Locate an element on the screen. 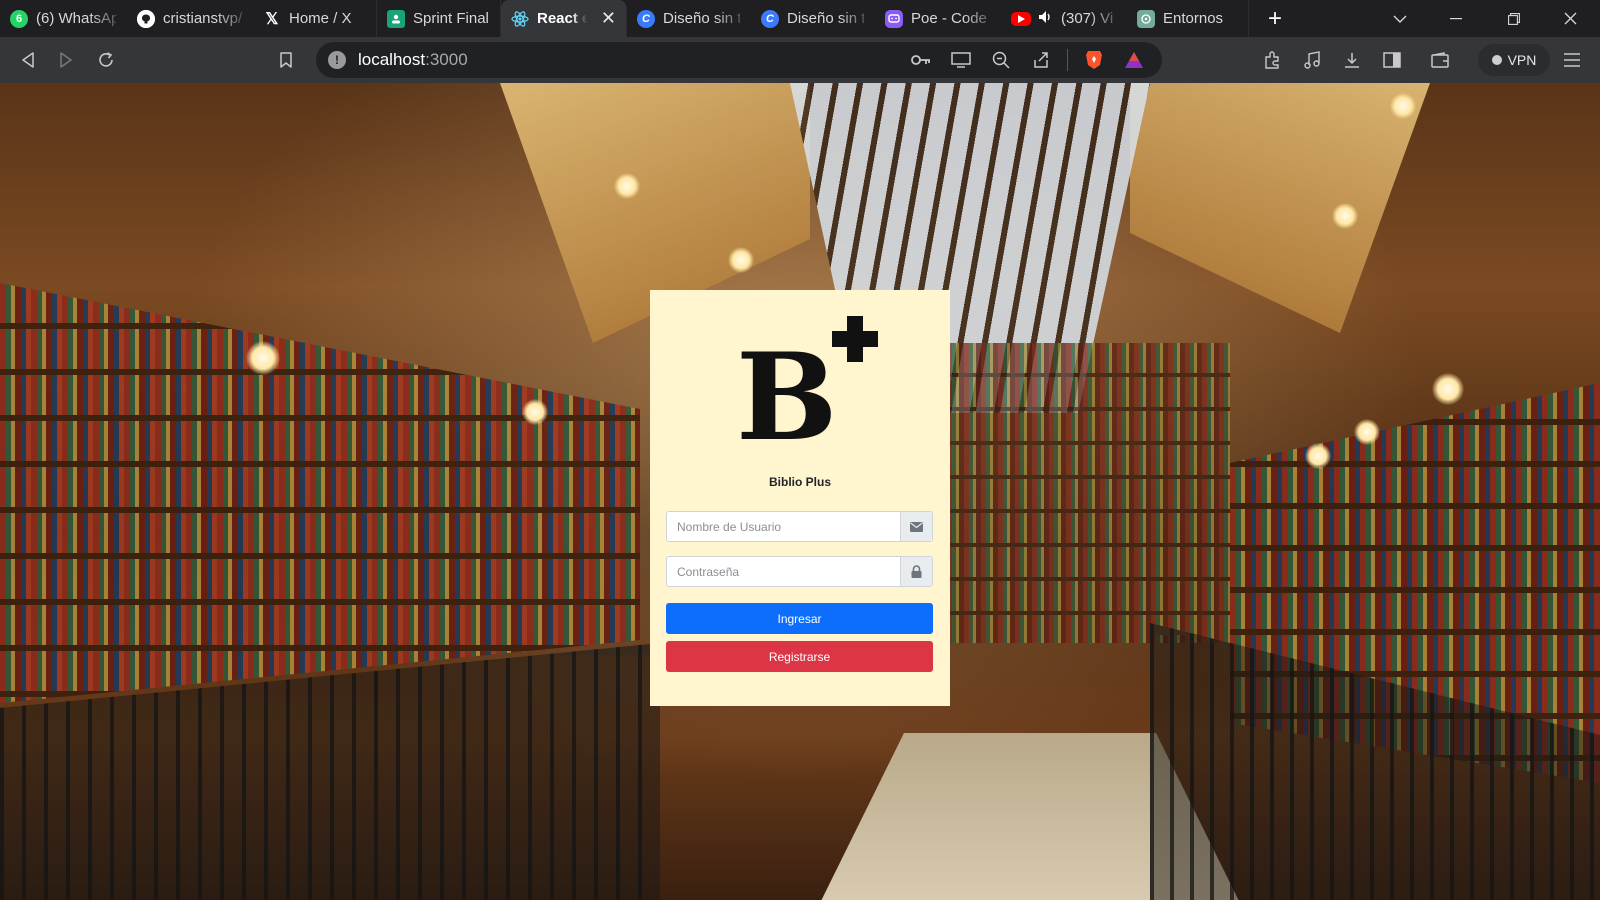  toolbar-divider is located at coordinates (1067, 60).